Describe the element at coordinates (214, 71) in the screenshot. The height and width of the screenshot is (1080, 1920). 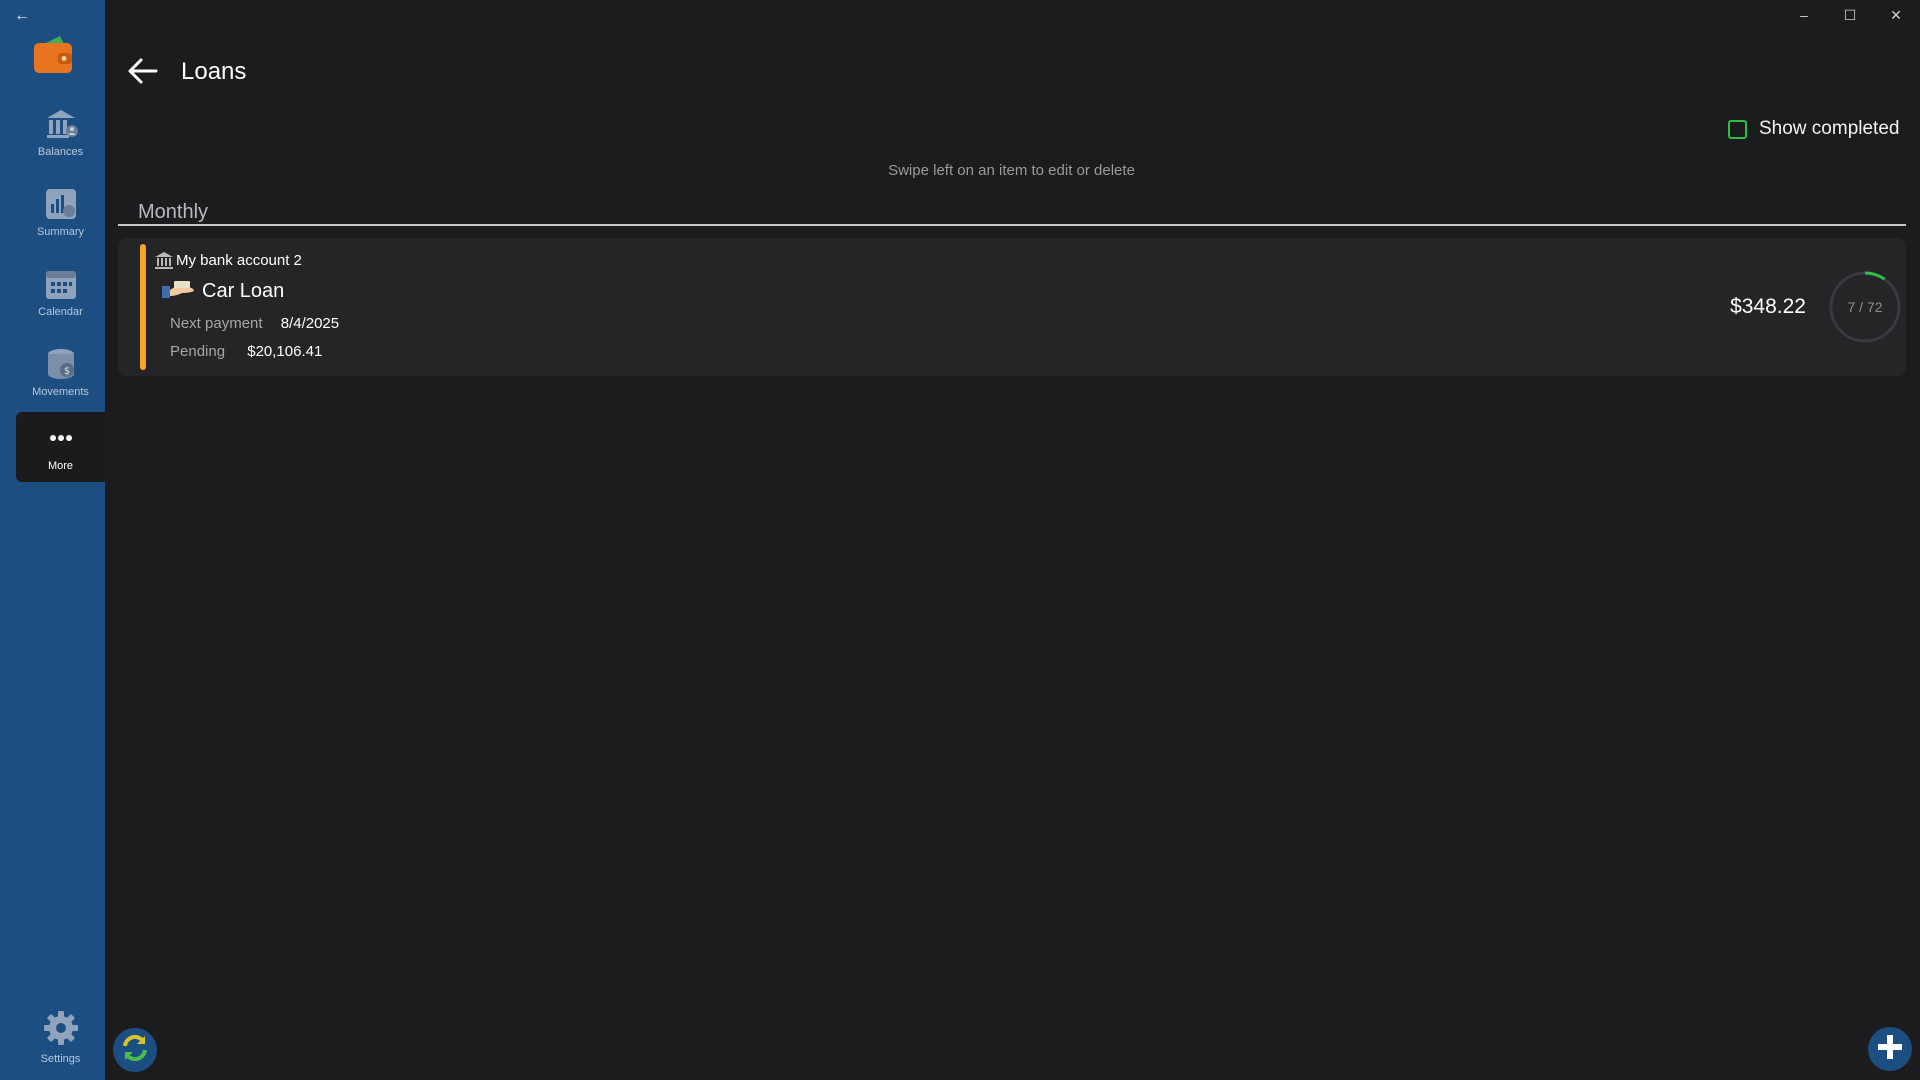
I see `page-title: Loans` at that location.